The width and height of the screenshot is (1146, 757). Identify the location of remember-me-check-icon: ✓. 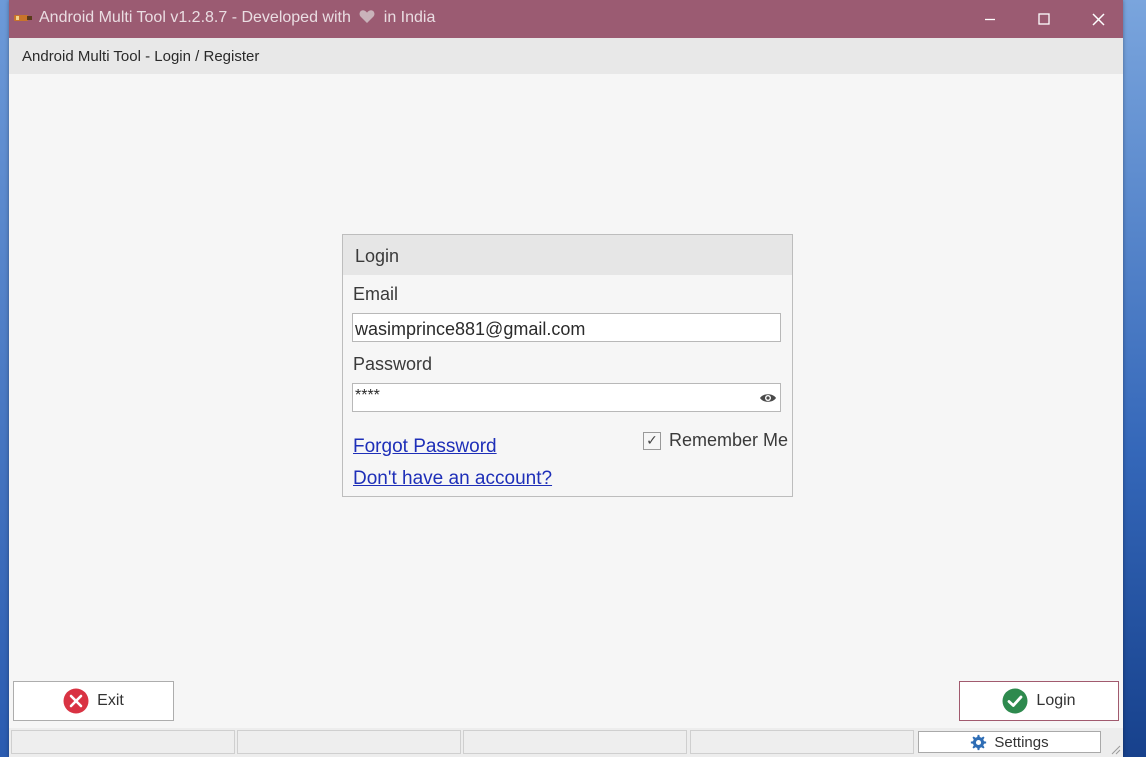
(652, 440).